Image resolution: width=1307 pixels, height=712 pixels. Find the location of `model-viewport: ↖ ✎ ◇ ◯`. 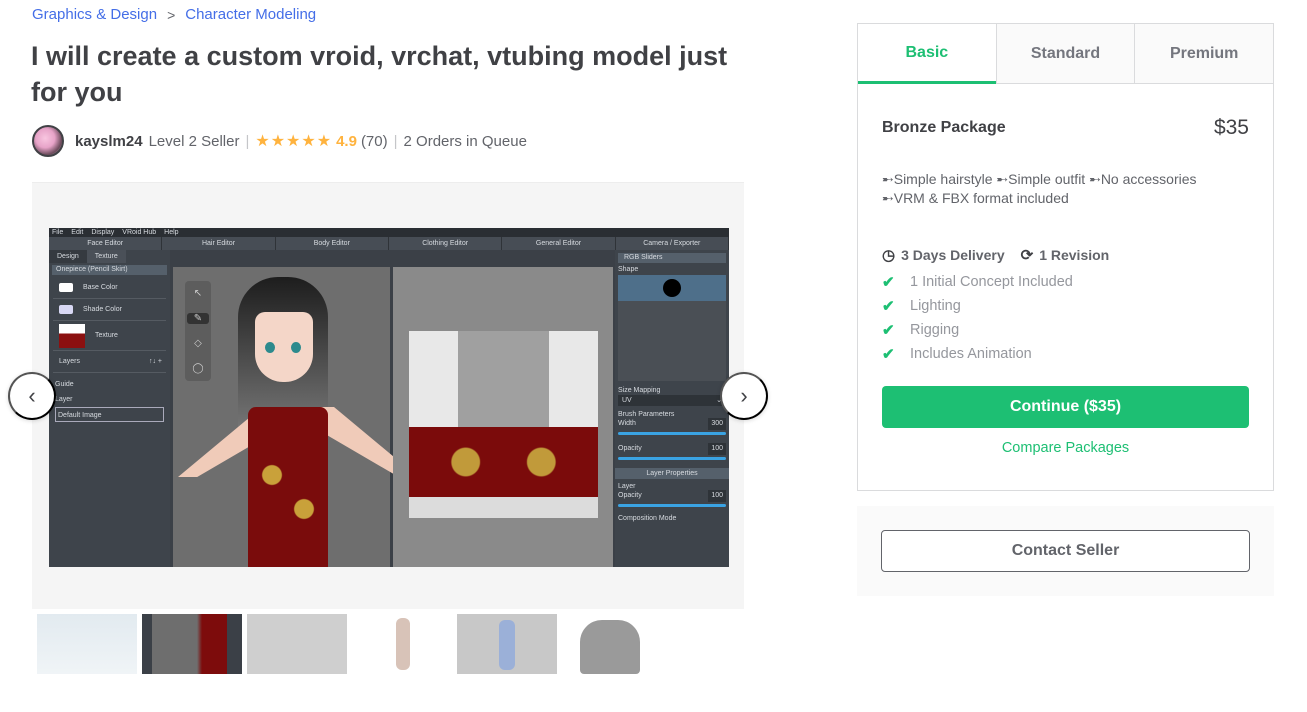

model-viewport: ↖ ✎ ◇ ◯ is located at coordinates (295, 417).